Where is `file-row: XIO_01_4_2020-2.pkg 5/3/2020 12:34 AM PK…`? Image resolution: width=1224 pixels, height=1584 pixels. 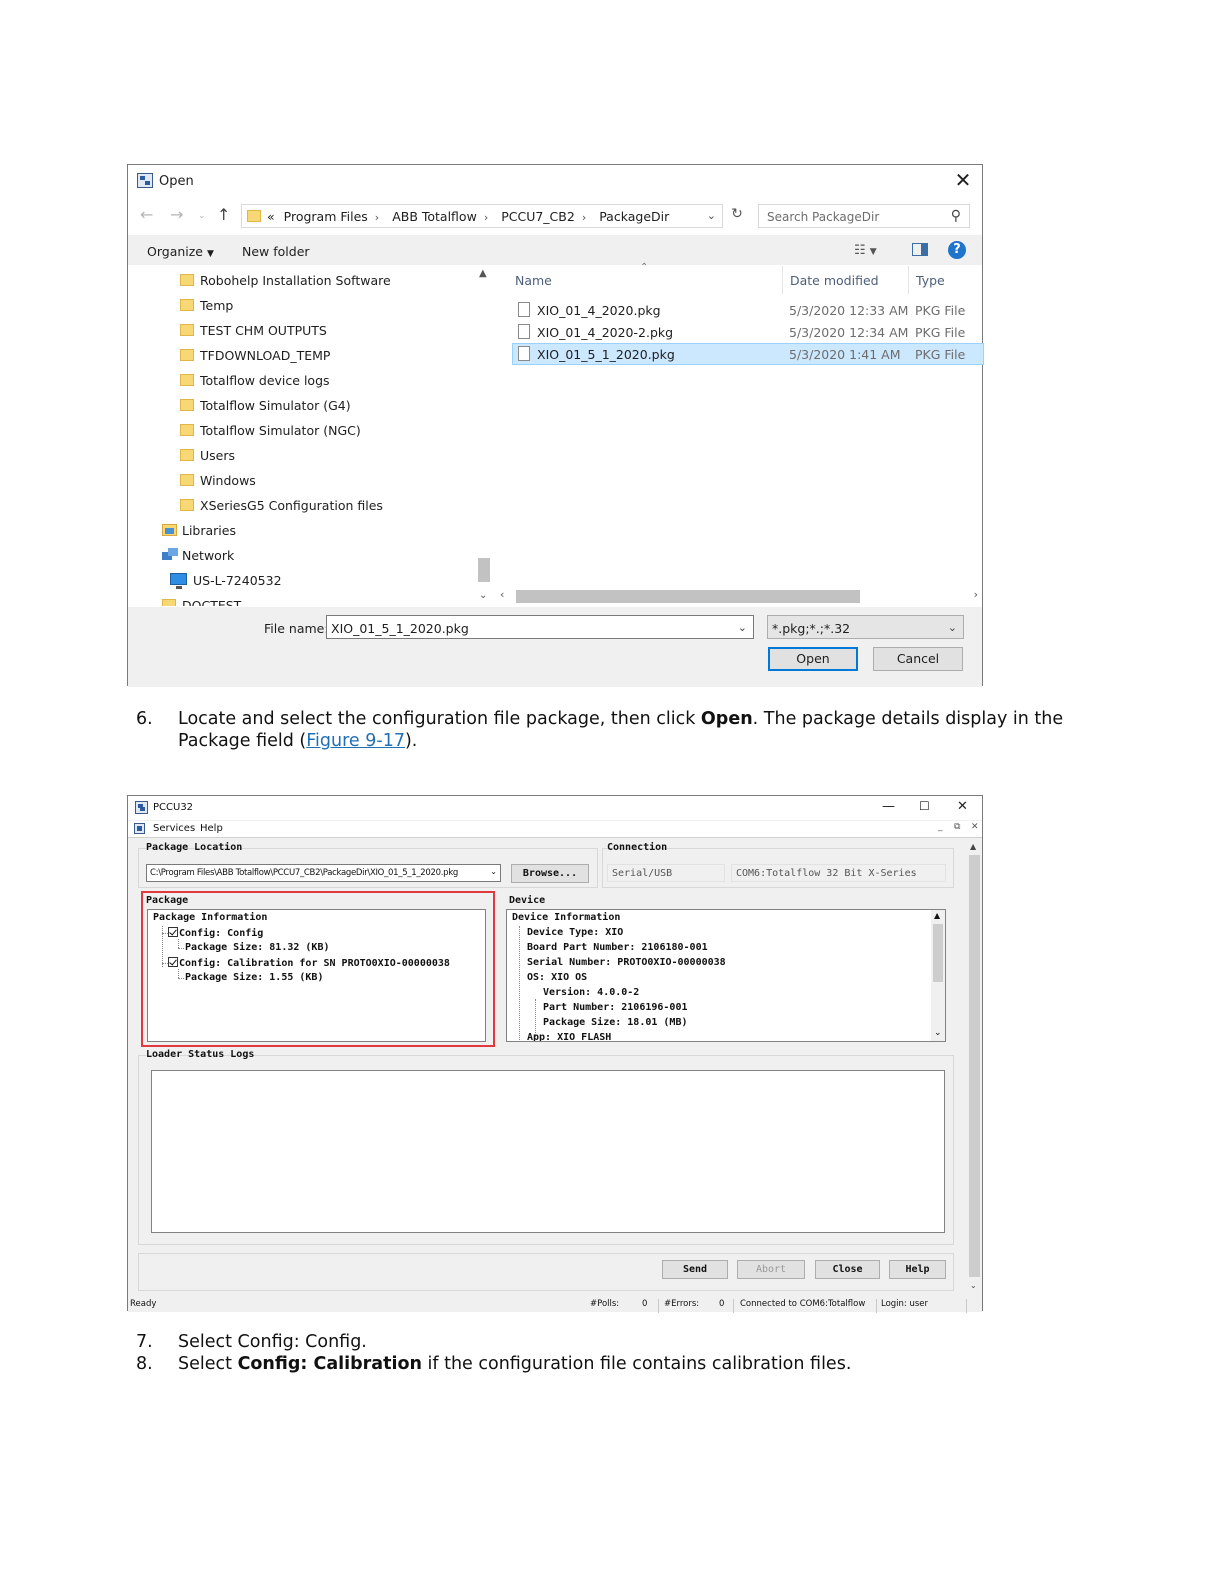 file-row: XIO_01_4_2020-2.pkg 5/3/2020 12:34 AM PK… is located at coordinates (748, 332).